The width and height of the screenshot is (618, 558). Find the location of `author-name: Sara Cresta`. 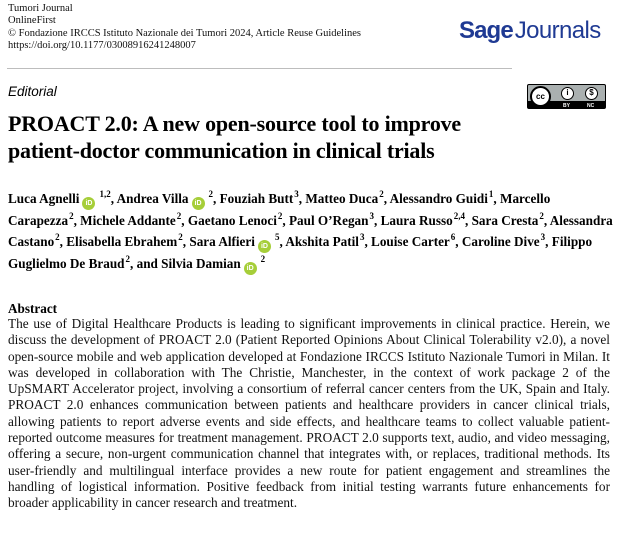

author-name: Sara Cresta is located at coordinates (505, 220).